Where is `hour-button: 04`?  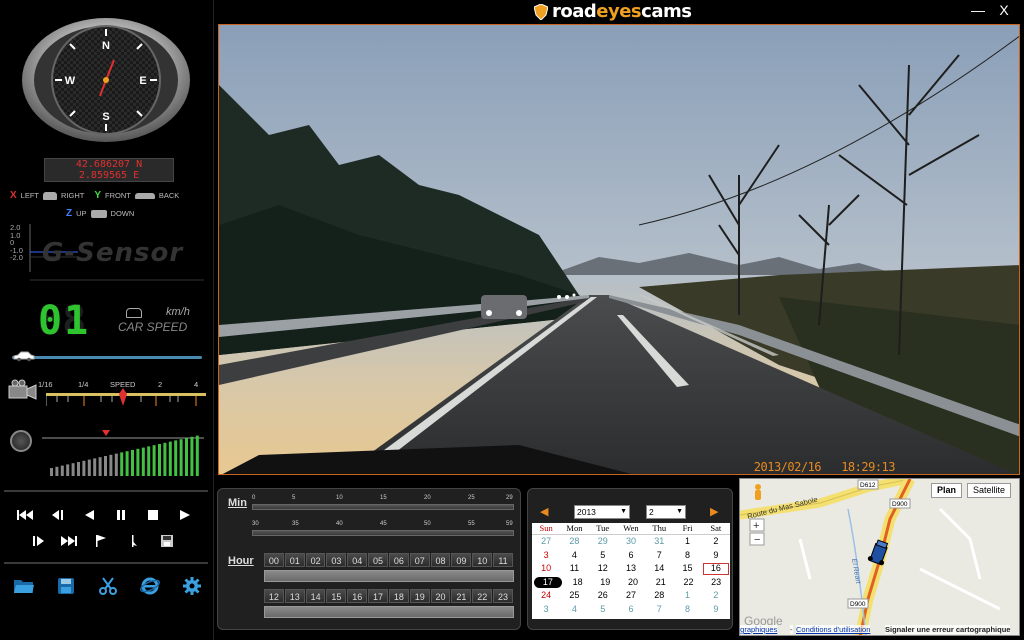
hour-button: 04 is located at coordinates (357, 560).